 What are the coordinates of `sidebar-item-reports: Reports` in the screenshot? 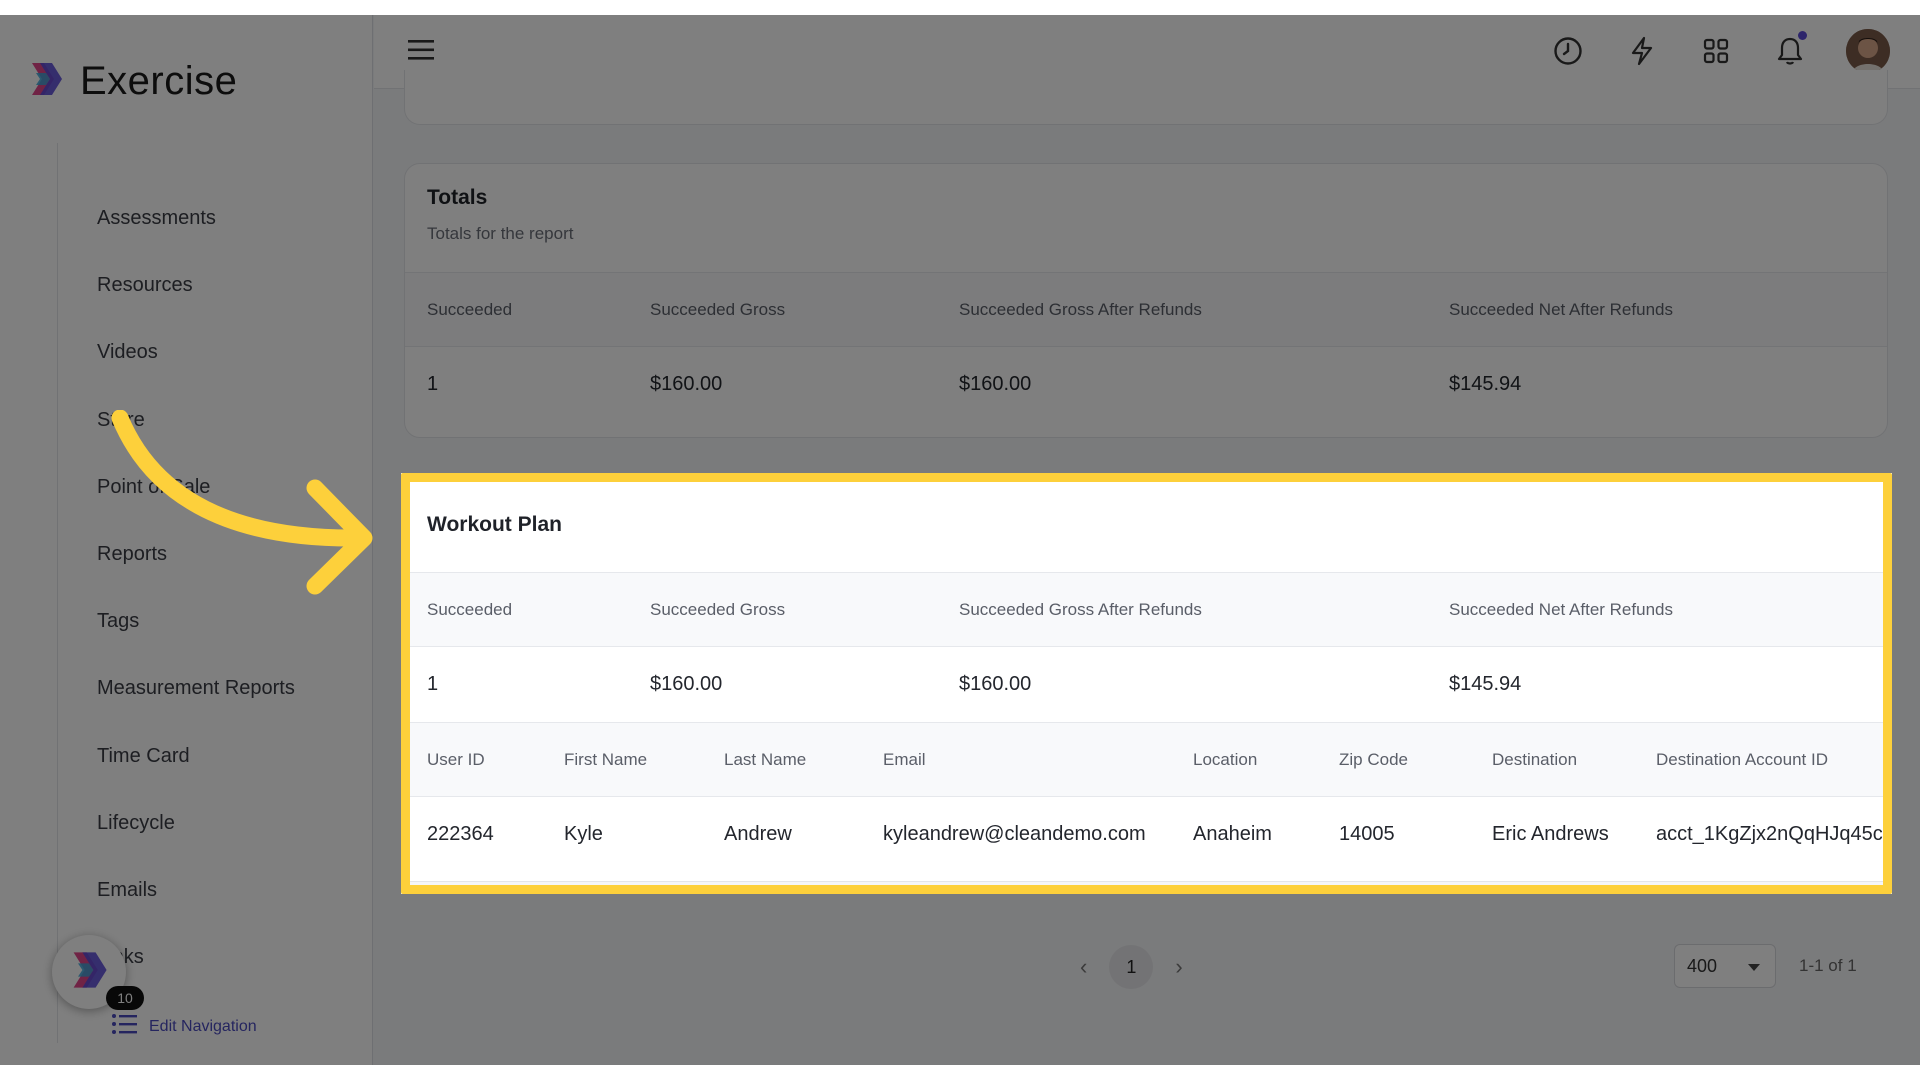 It's located at (196, 554).